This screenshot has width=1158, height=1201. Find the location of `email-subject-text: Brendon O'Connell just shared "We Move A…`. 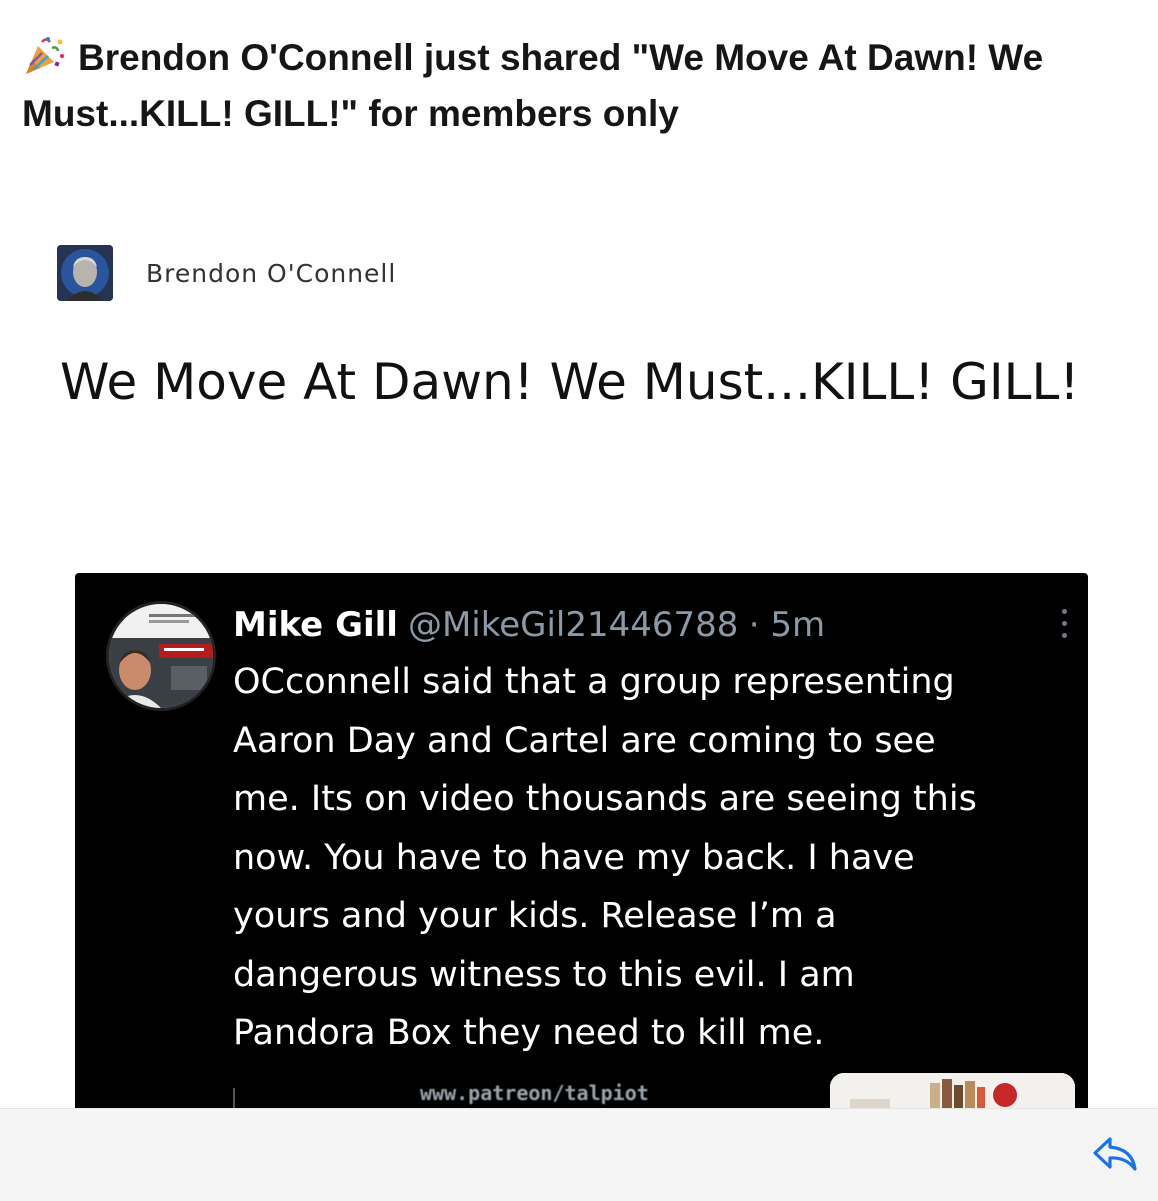

email-subject-text: Brendon O'Connell just shared "We Move A… is located at coordinates (533, 85).